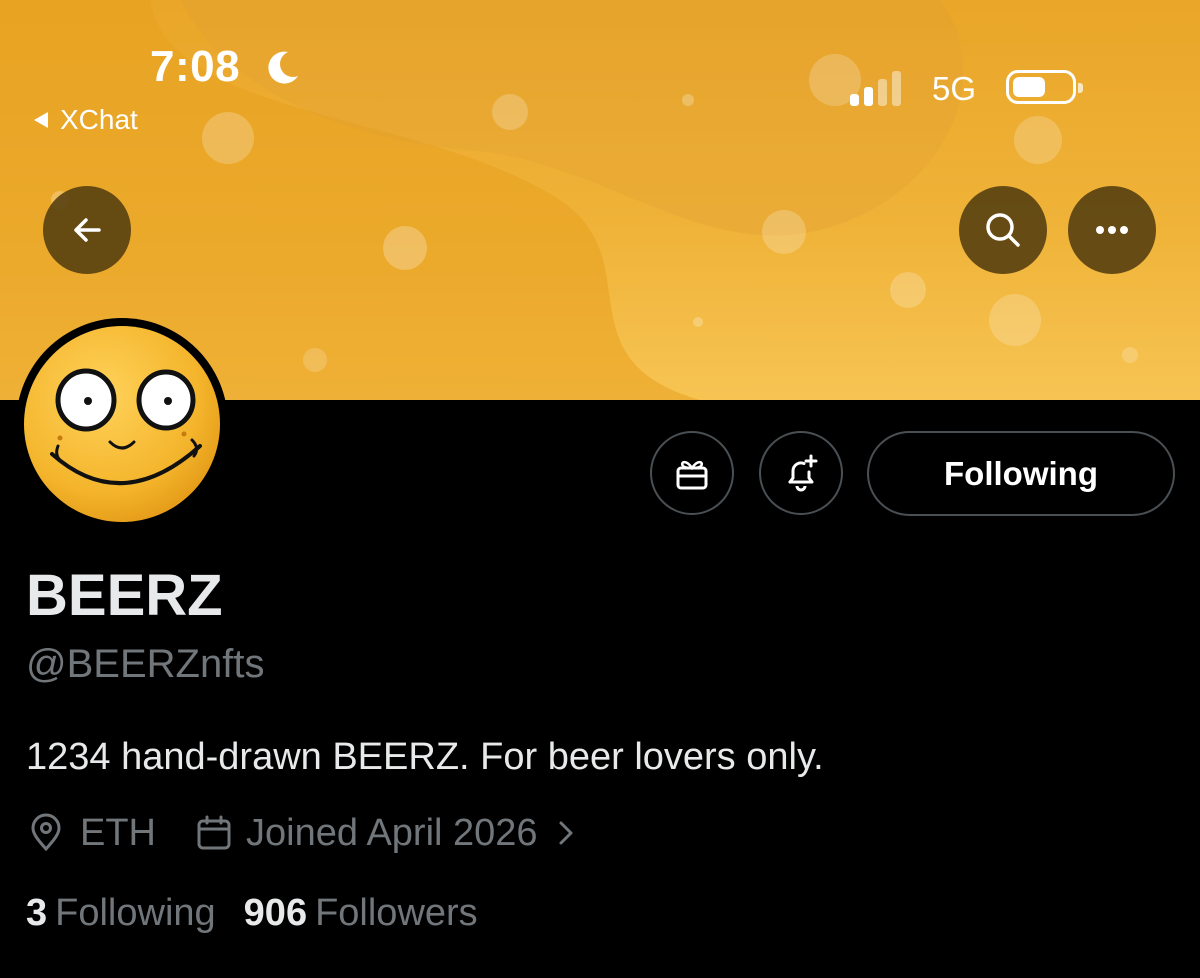 The width and height of the screenshot is (1200, 978). Describe the element at coordinates (124, 595) in the screenshot. I see `display-name: BEERZ` at that location.